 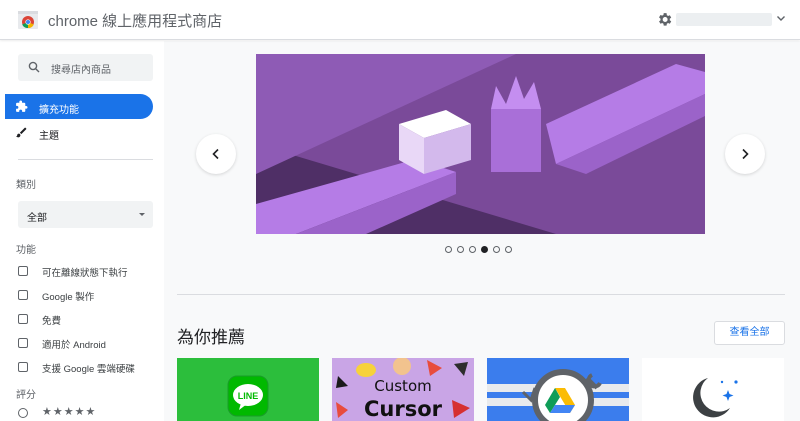 I want to click on feature-label: 可在離線狀態下執行, so click(x=85, y=273).